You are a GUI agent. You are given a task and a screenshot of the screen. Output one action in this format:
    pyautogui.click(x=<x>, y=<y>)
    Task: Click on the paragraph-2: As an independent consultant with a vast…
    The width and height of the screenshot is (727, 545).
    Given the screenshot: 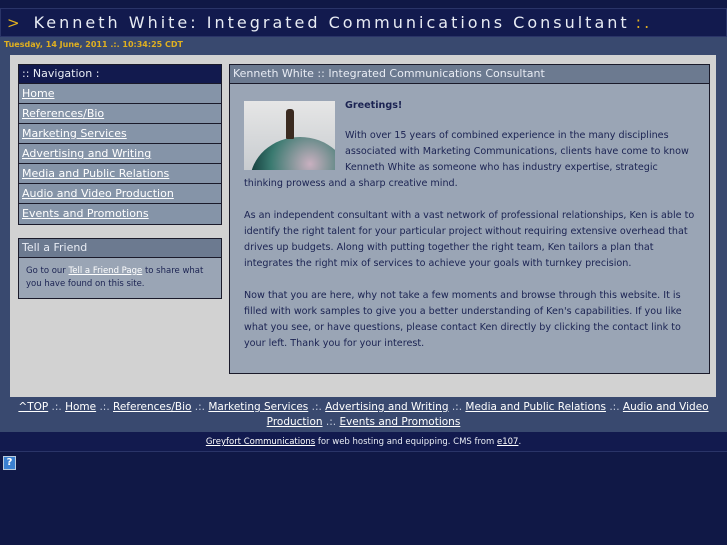 What is the action you would take?
    pyautogui.click(x=469, y=239)
    